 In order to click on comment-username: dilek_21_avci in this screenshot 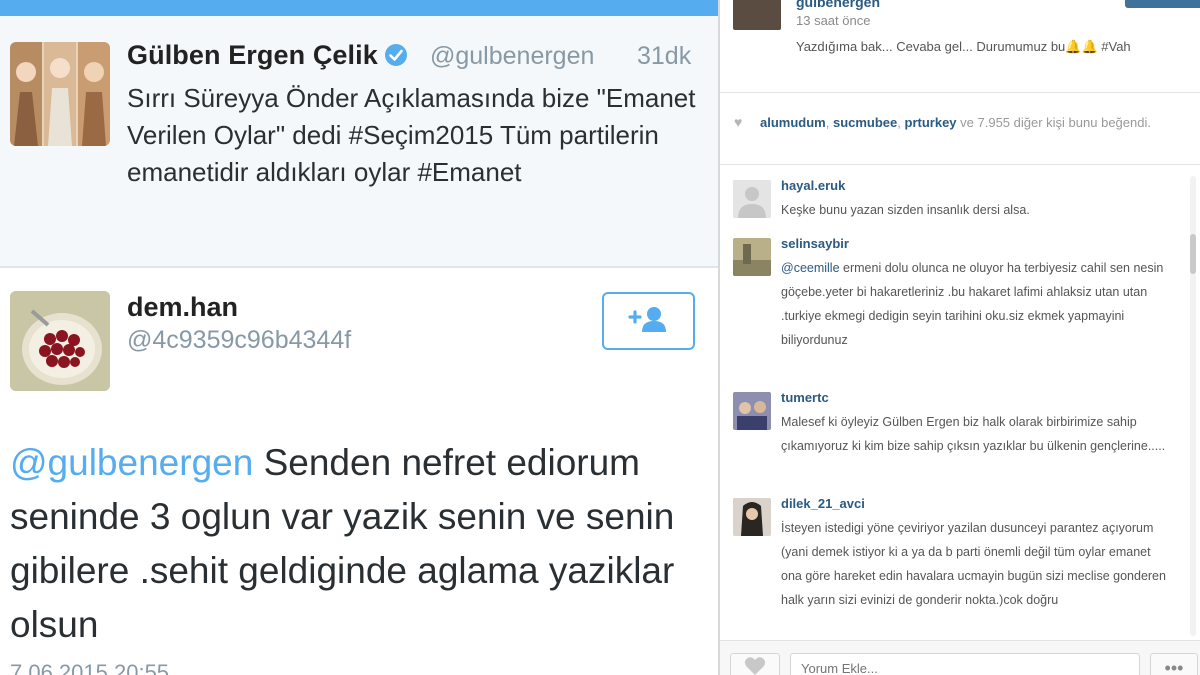, I will do `click(823, 503)`.